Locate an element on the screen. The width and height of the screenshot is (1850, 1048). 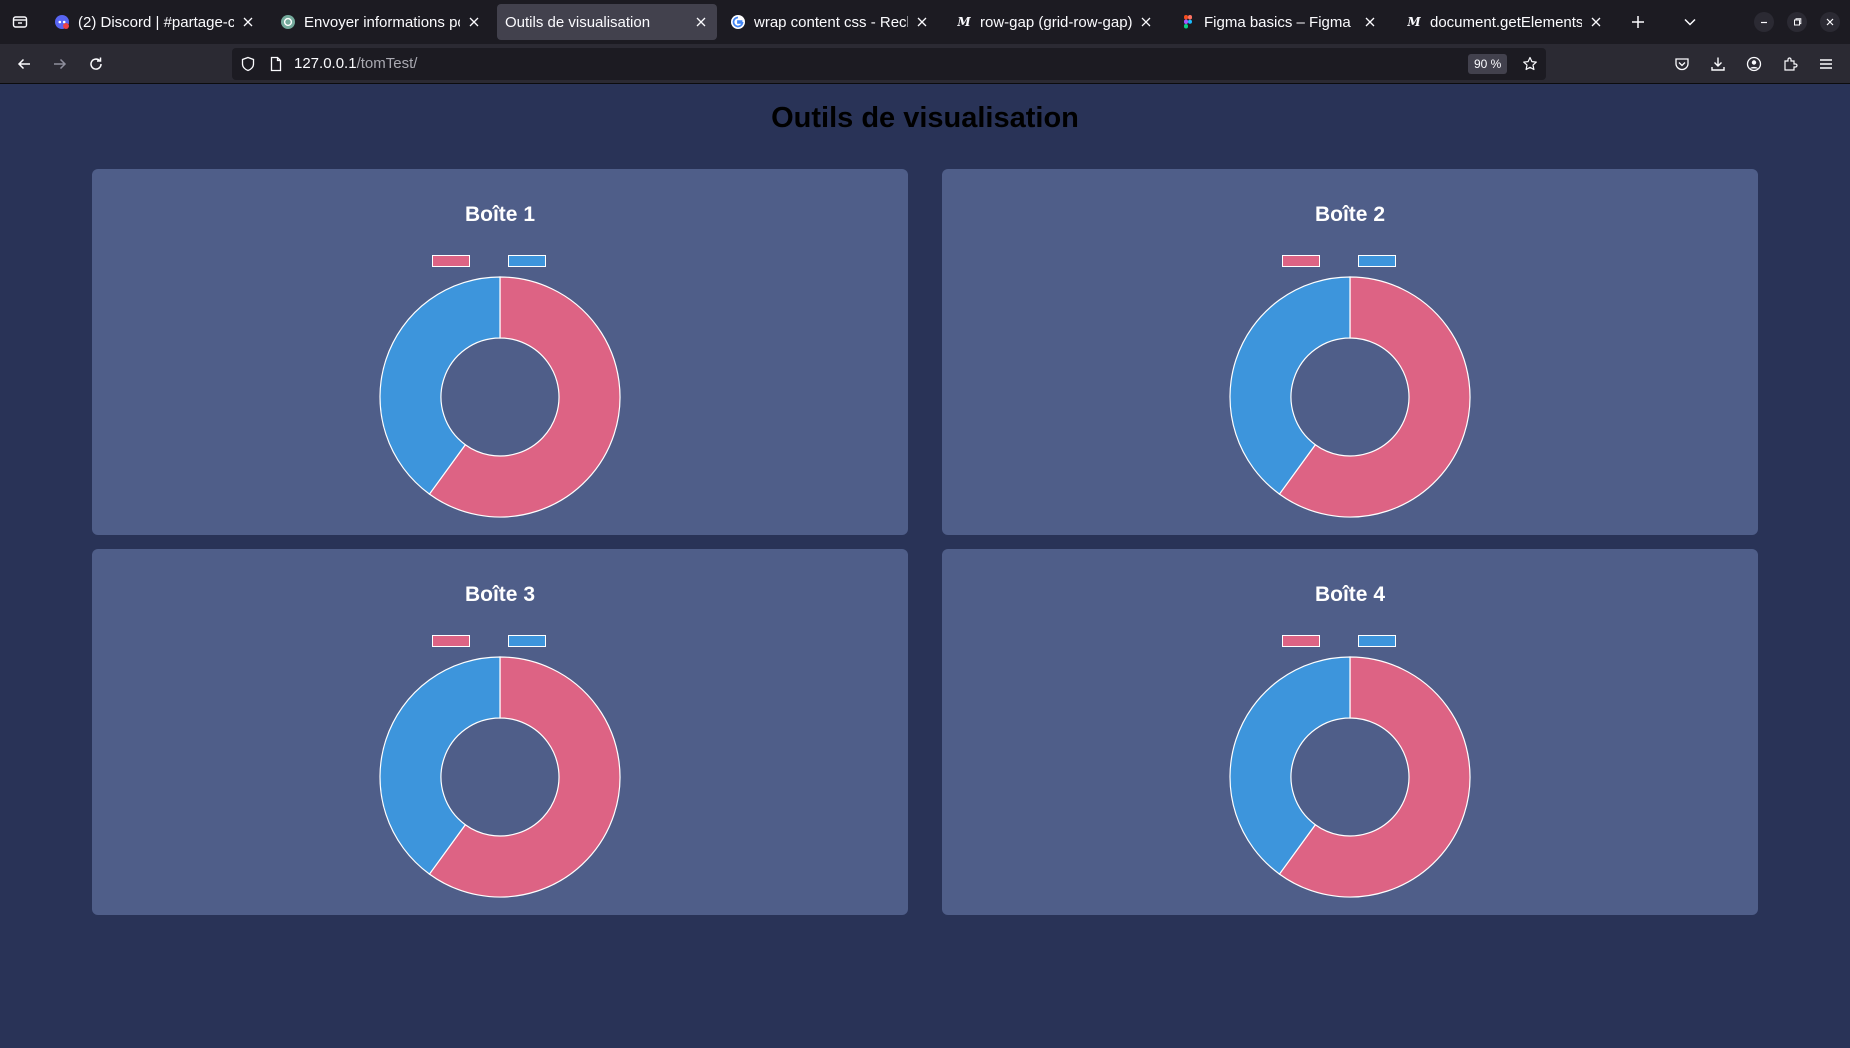
tab-title: wrap content css - Recherche is located at coordinates (831, 22).